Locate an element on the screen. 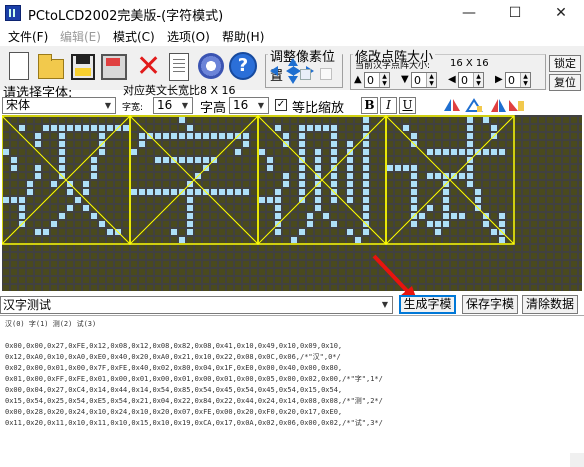 This screenshot has height=467, width=584. width-select: 16 ▼ is located at coordinates (173, 105).